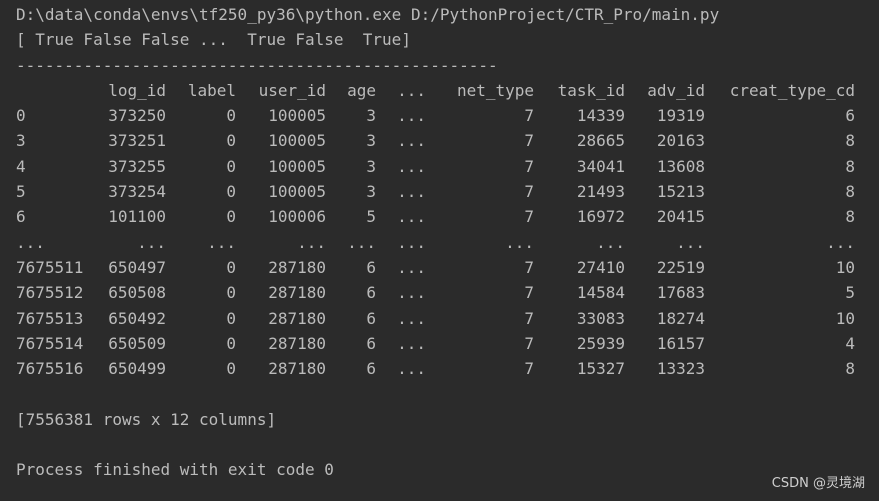  What do you see at coordinates (137, 141) in the screenshot?
I see `table-cell: 373251` at bounding box center [137, 141].